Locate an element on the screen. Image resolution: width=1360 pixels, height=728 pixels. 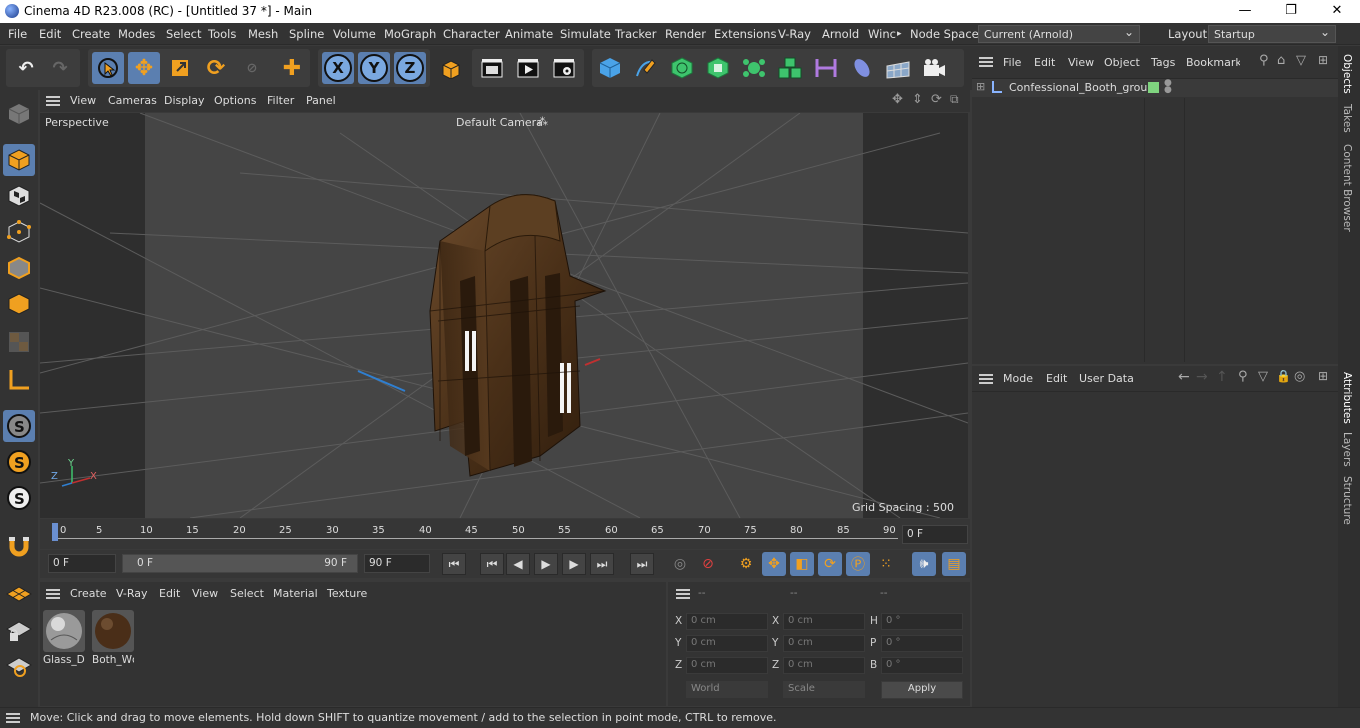
material-menu-icon is located at coordinates (53, 594).